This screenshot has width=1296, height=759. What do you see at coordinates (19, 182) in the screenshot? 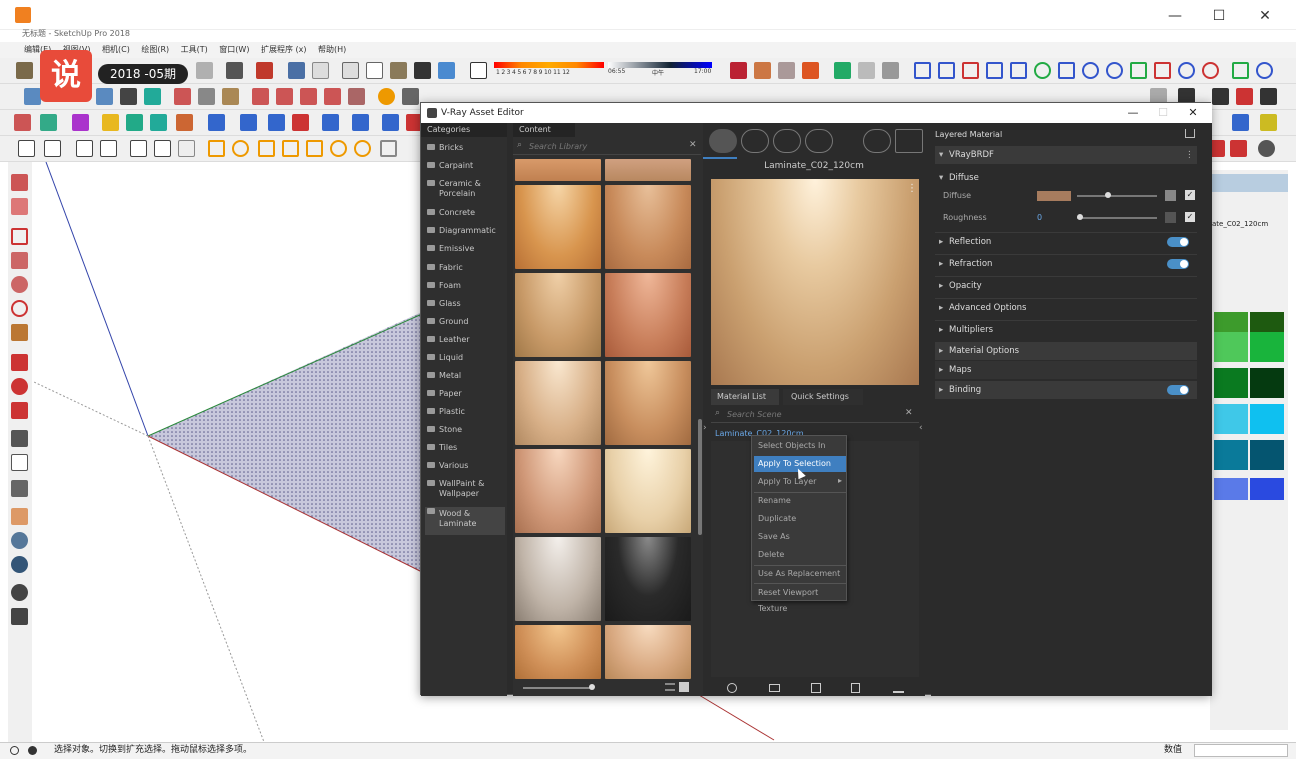
I see `select-tool-icon` at bounding box center [19, 182].